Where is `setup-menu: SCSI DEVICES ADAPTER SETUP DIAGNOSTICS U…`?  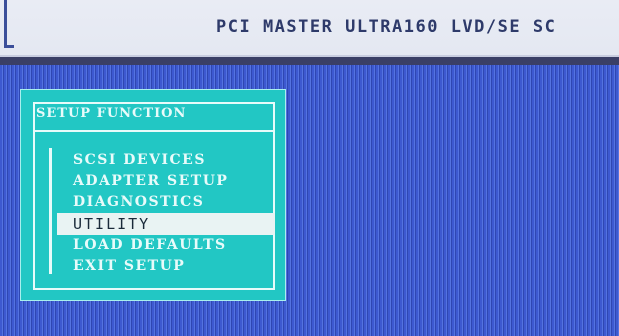 setup-menu: SCSI DEVICES ADAPTER SETUP DIAGNOSTICS U… is located at coordinates (167, 213).